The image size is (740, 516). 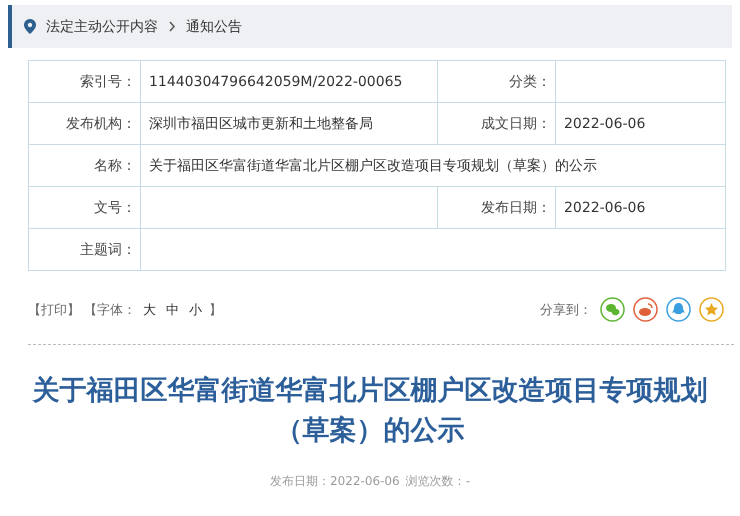 What do you see at coordinates (54, 309) in the screenshot?
I see `print-link: 【打印】` at bounding box center [54, 309].